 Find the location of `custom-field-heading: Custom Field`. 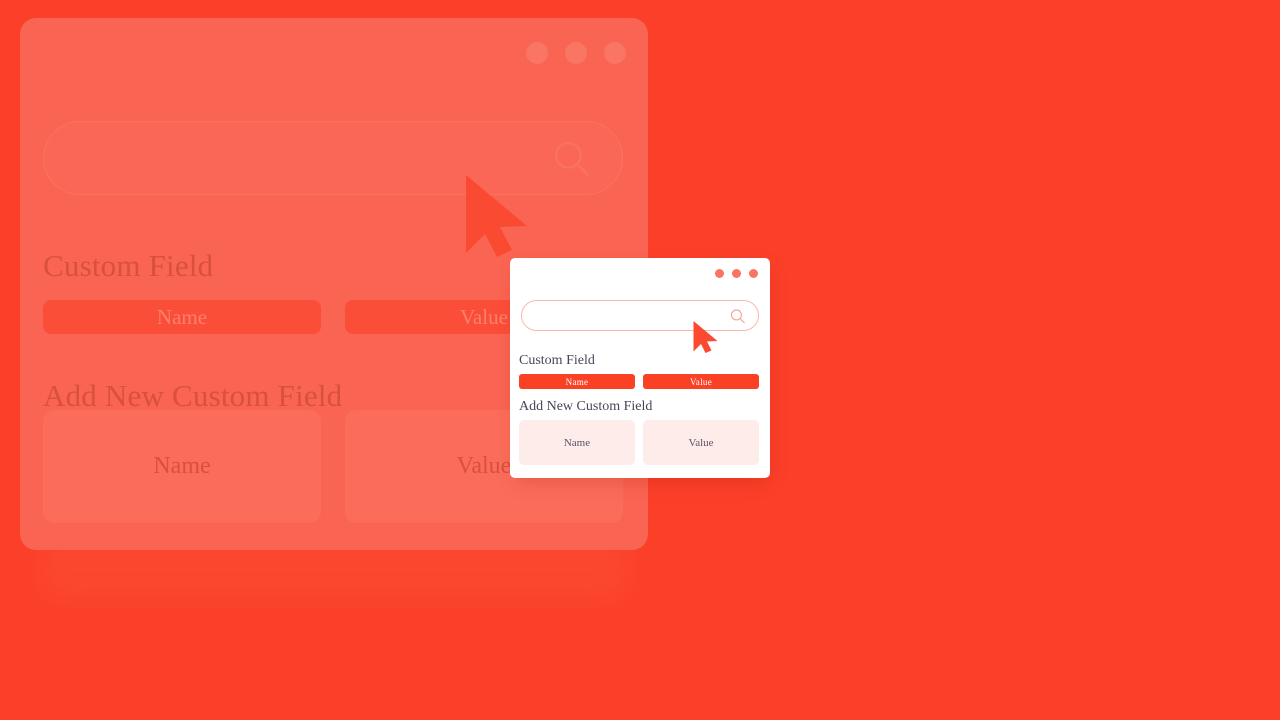

custom-field-heading: Custom Field is located at coordinates (557, 360).